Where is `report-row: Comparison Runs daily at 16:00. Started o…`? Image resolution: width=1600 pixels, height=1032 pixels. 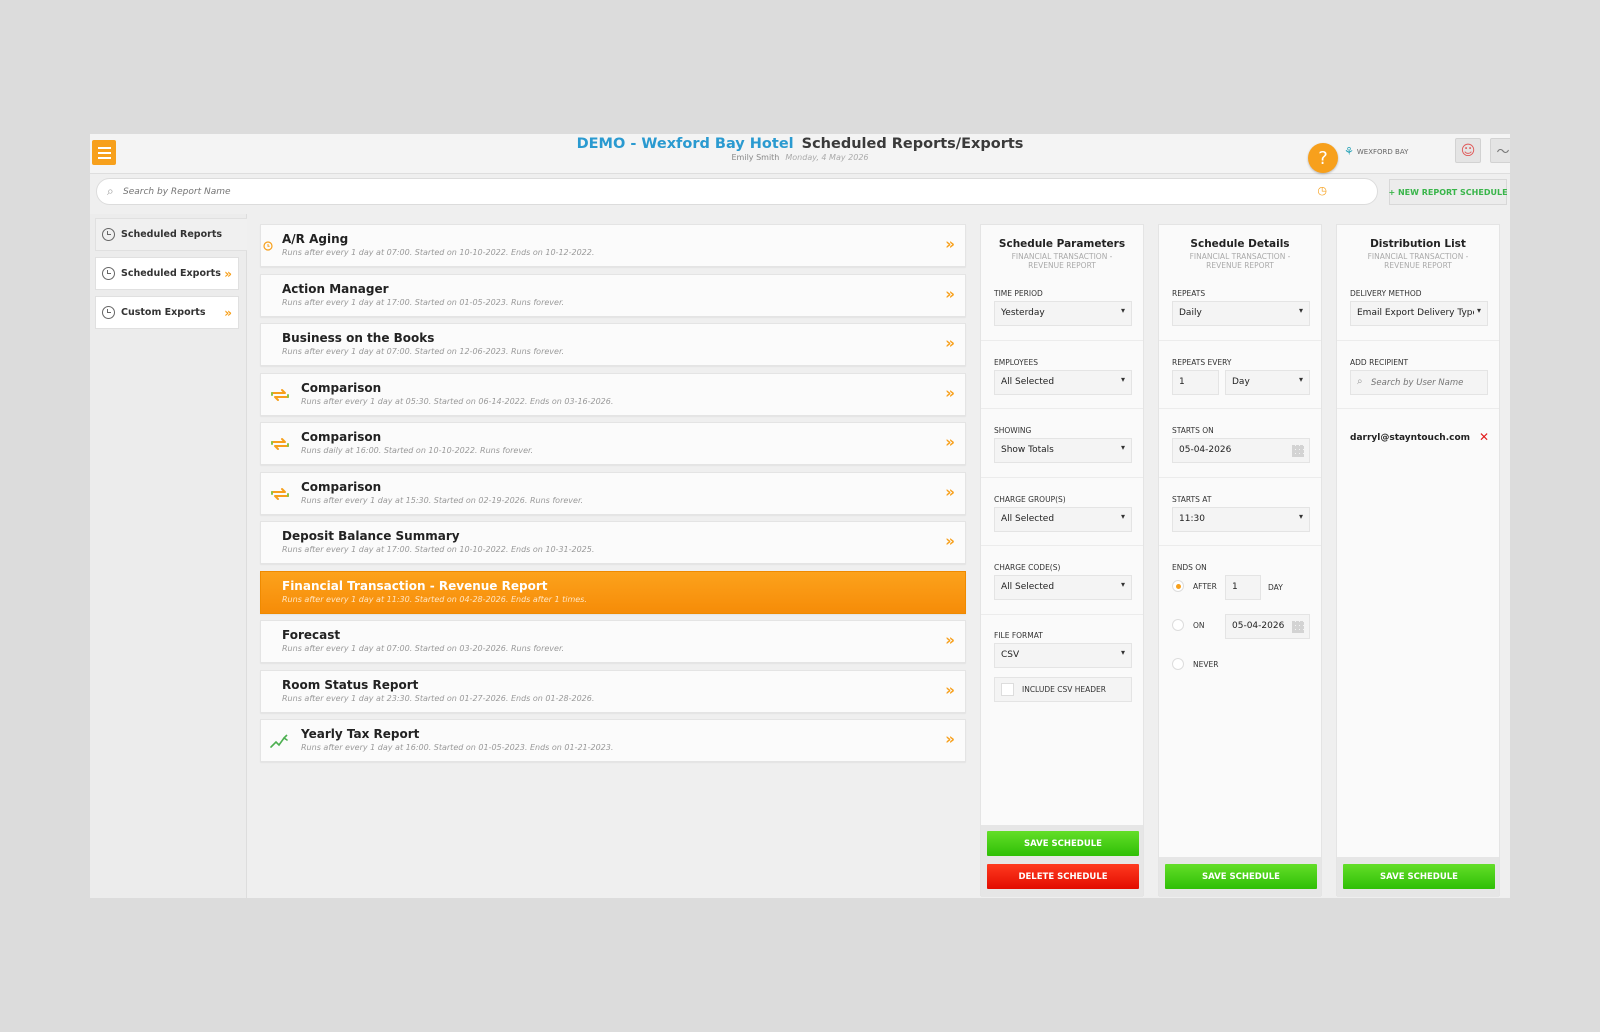 report-row: Comparison Runs daily at 16:00. Started o… is located at coordinates (613, 443).